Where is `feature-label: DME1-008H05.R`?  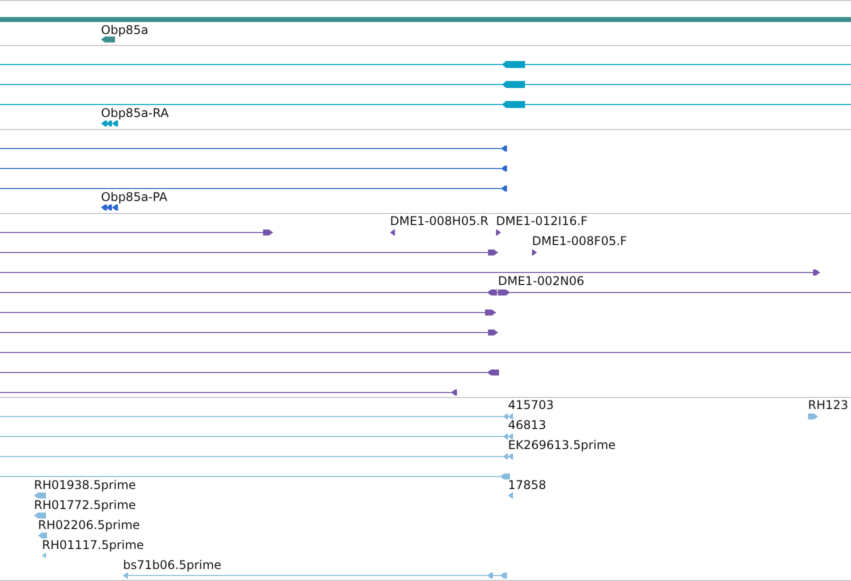
feature-label: DME1-008H05.R is located at coordinates (439, 221).